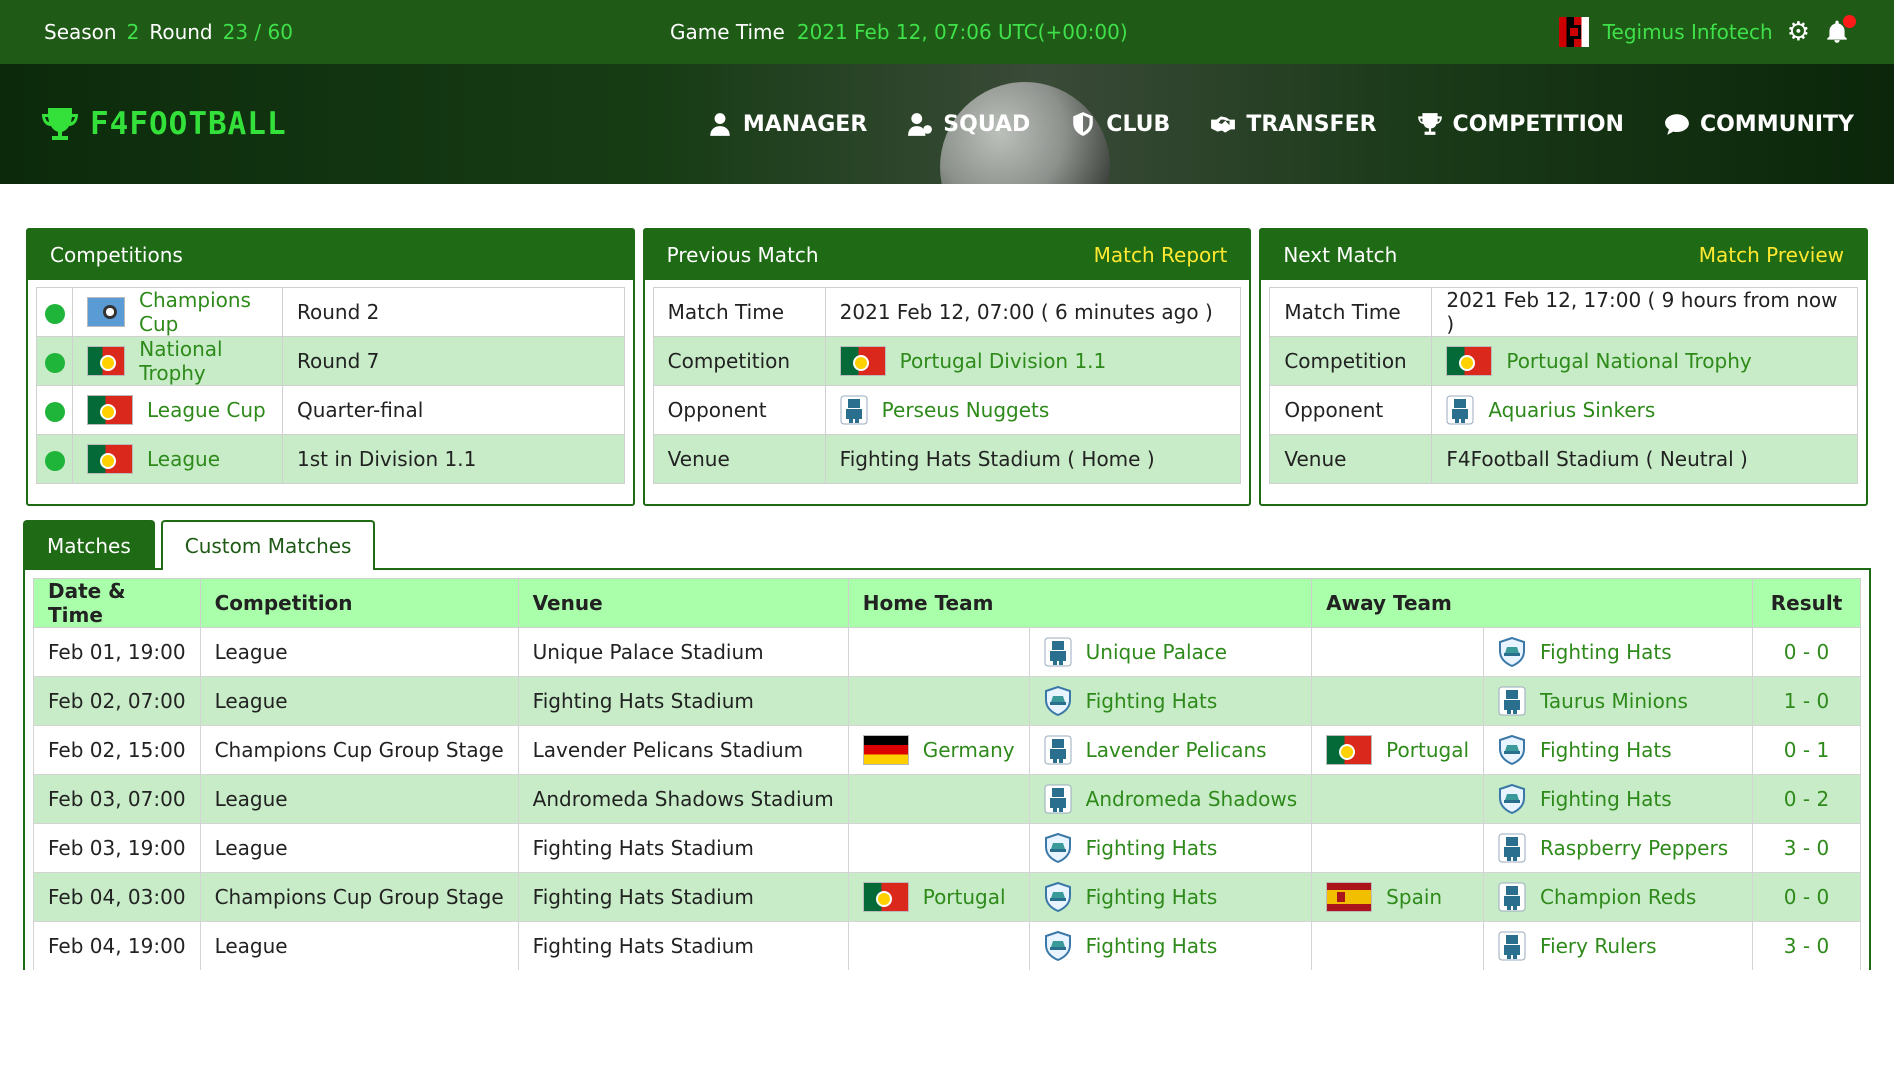 This screenshot has height=1080, width=1894. Describe the element at coordinates (1429, 124) in the screenshot. I see `trophy-icon` at that location.